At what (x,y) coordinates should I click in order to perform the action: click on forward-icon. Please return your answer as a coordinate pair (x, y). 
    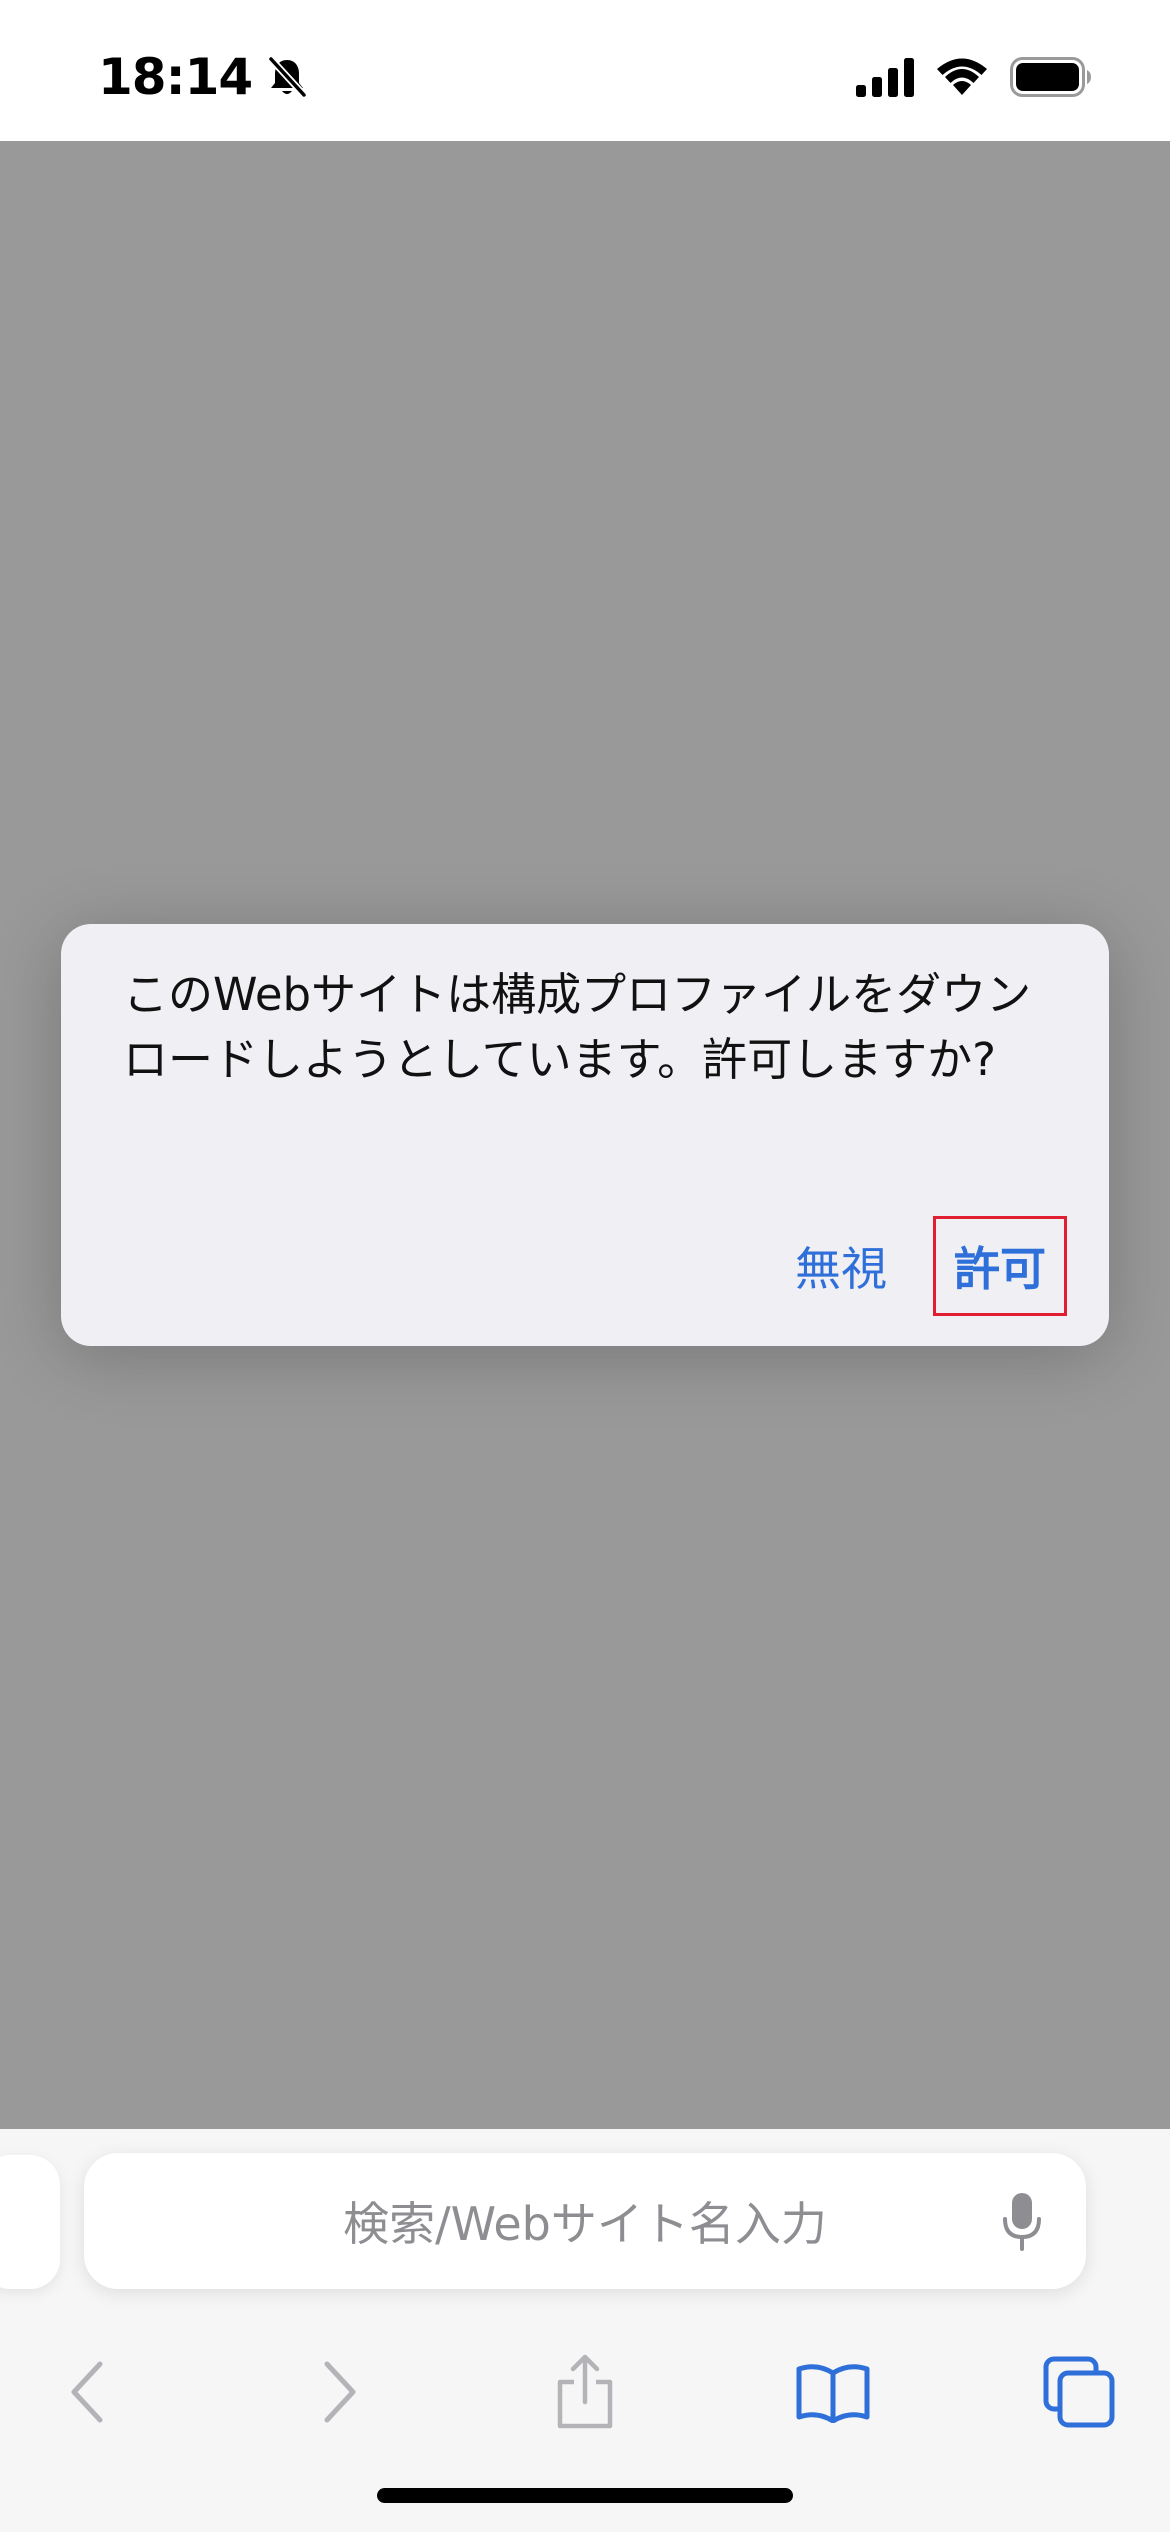
    Looking at the image, I should click on (340, 2392).